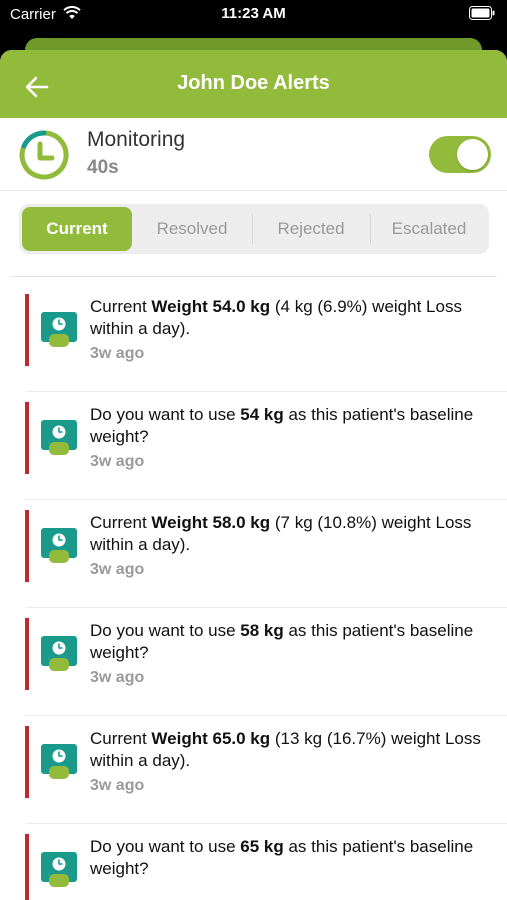 The width and height of the screenshot is (507, 900). What do you see at coordinates (211, 738) in the screenshot?
I see `alert-message-value: Weight 65.0 kg` at bounding box center [211, 738].